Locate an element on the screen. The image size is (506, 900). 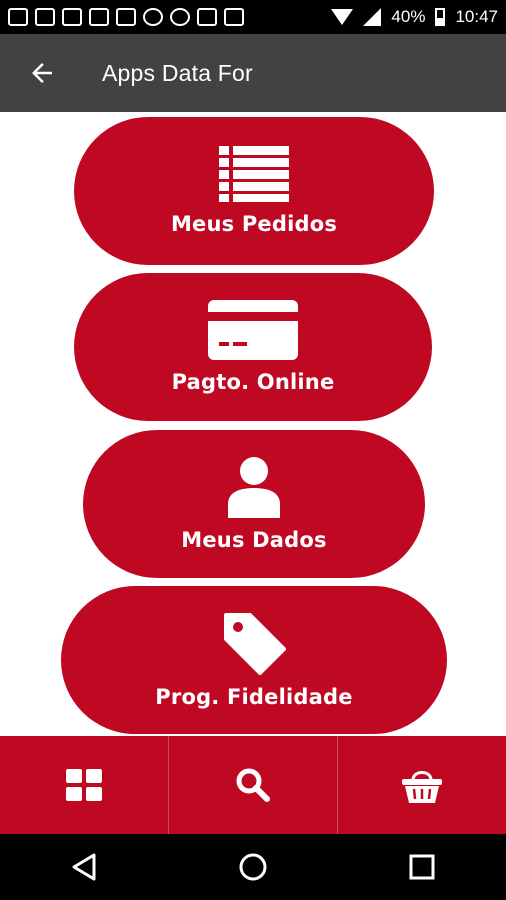
chat-icon is located at coordinates (18, 17).